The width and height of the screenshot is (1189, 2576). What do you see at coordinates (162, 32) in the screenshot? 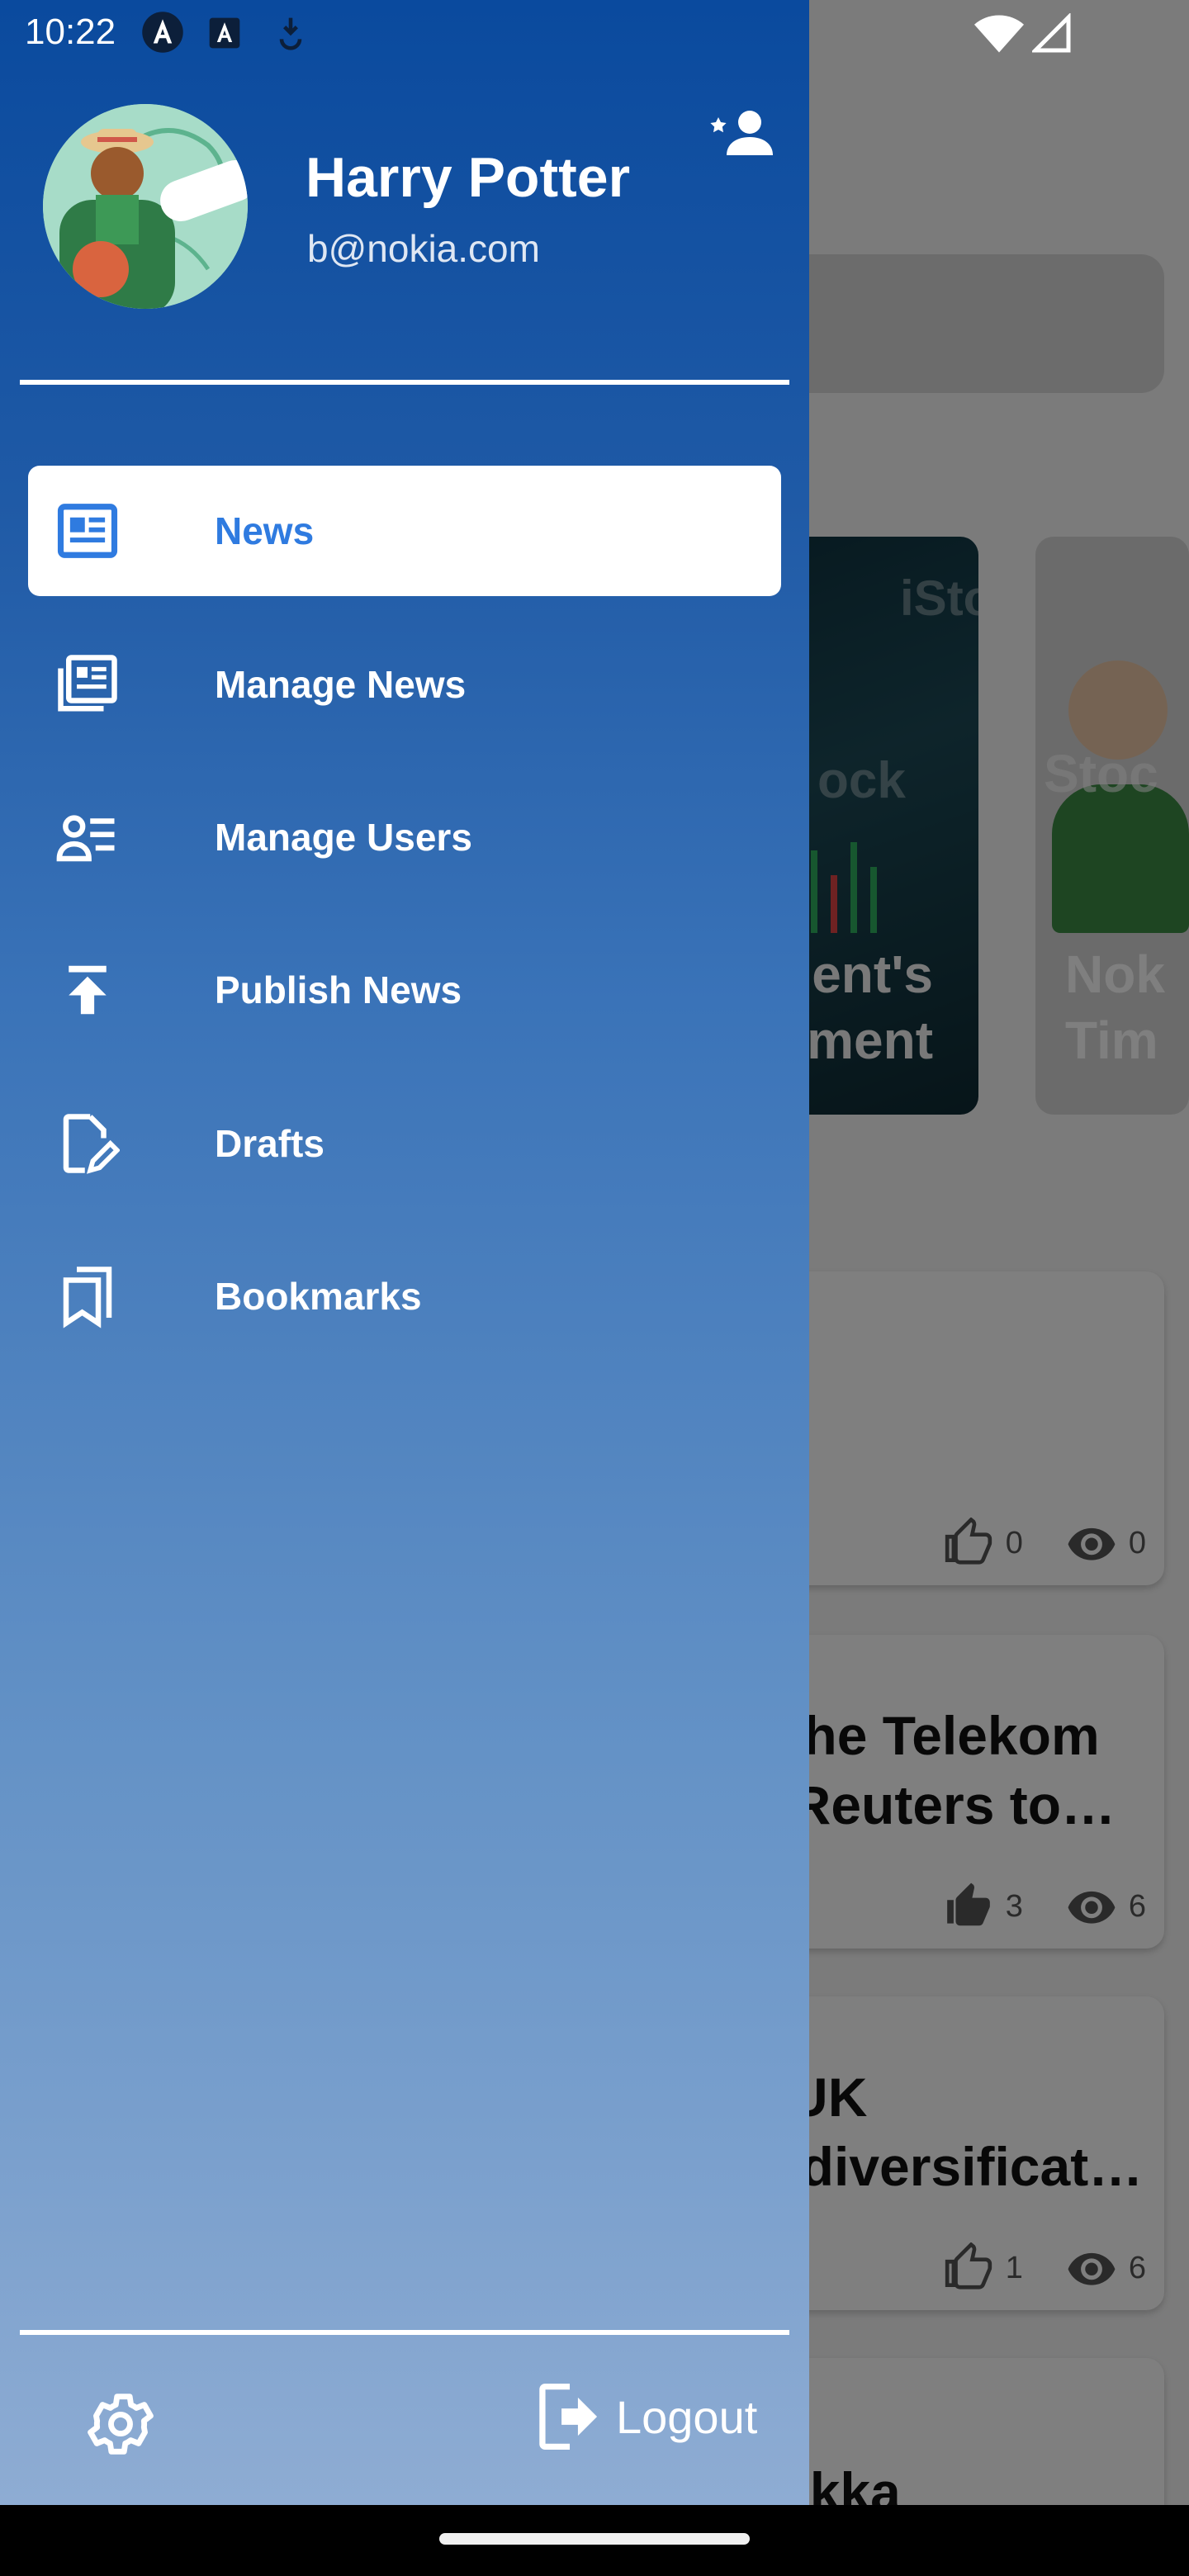
I see `android-a-icon` at bounding box center [162, 32].